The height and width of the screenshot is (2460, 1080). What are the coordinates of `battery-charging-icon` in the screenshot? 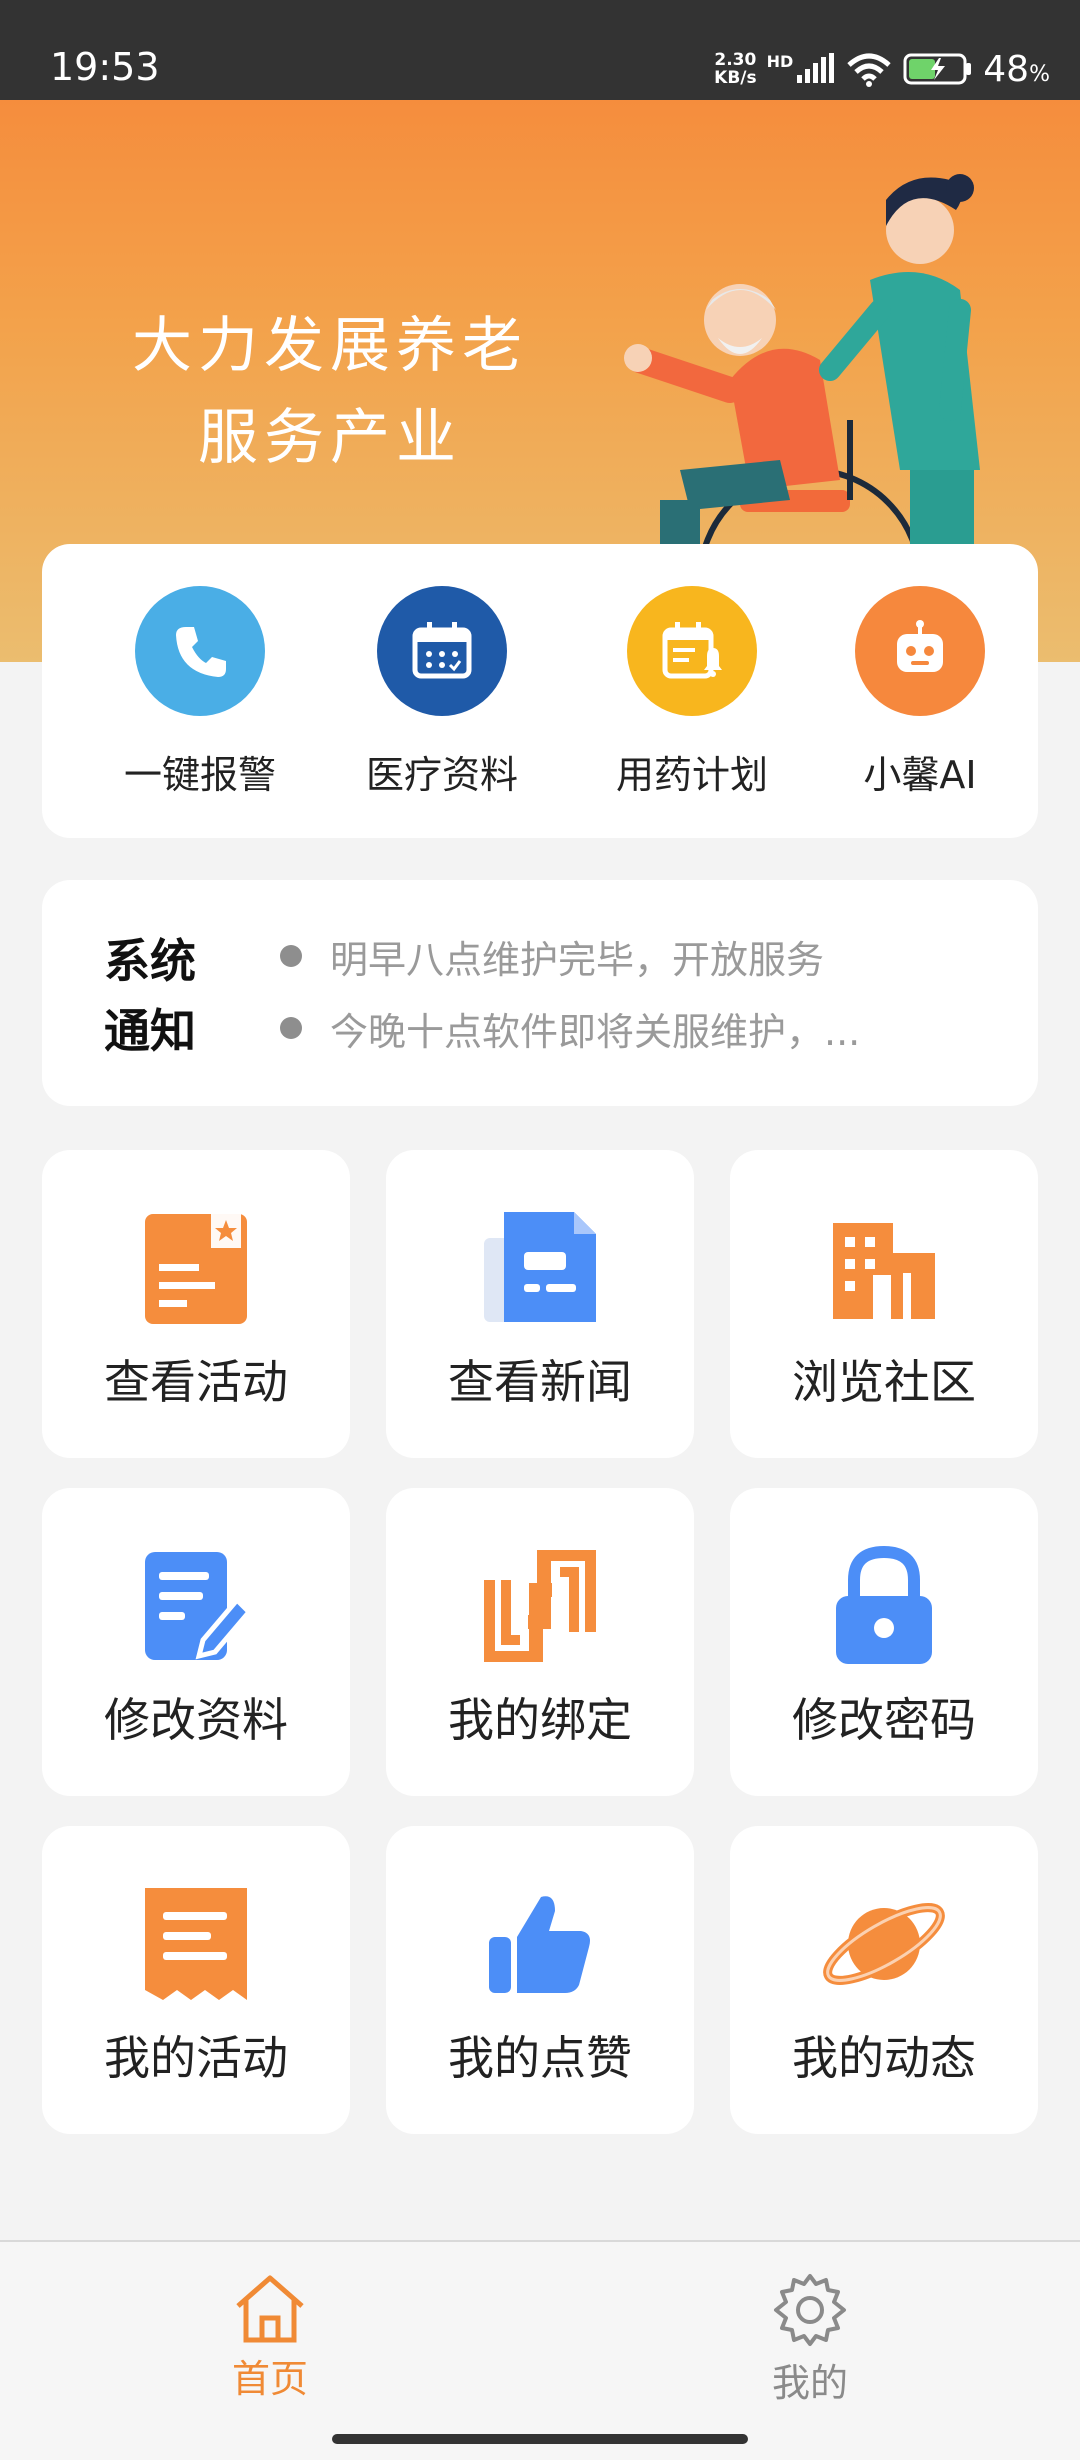 It's located at (937, 69).